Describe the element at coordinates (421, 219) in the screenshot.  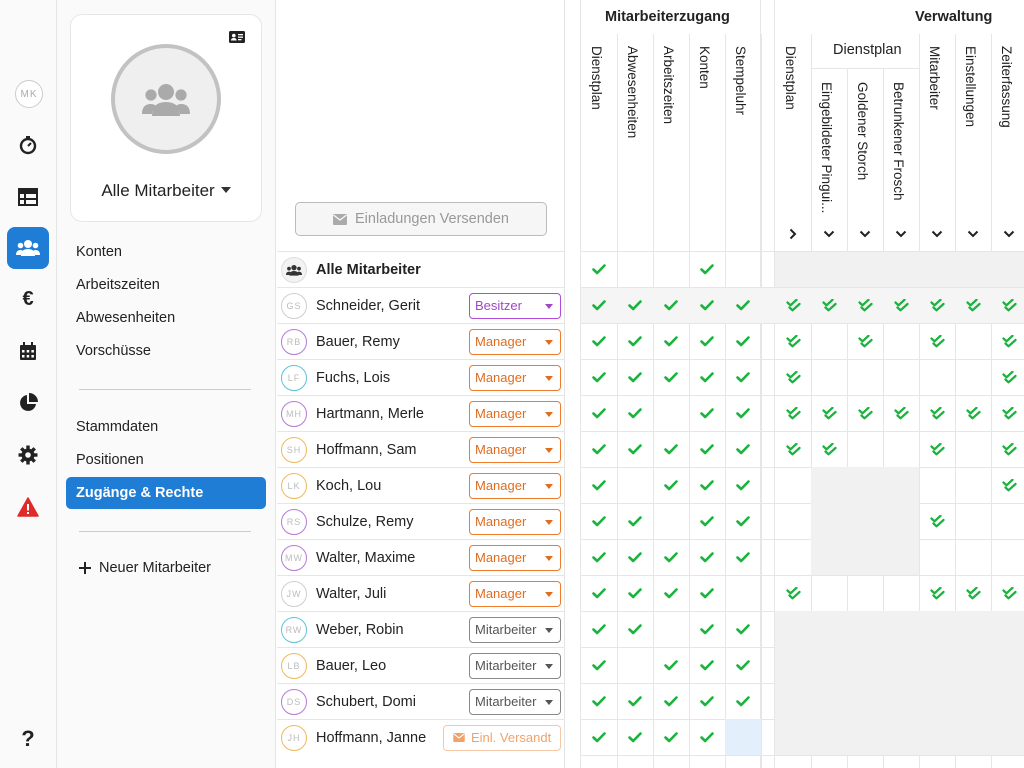
I see `send-invitations-button: Einladungen Versenden` at that location.